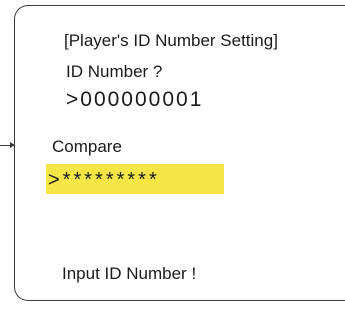 Image resolution: width=345 pixels, height=311 pixels. Describe the element at coordinates (114, 71) in the screenshot. I see `id-number-label: ID Number ?` at that location.